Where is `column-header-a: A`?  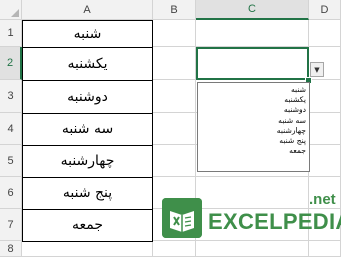
column-header-a: A is located at coordinates (87, 10).